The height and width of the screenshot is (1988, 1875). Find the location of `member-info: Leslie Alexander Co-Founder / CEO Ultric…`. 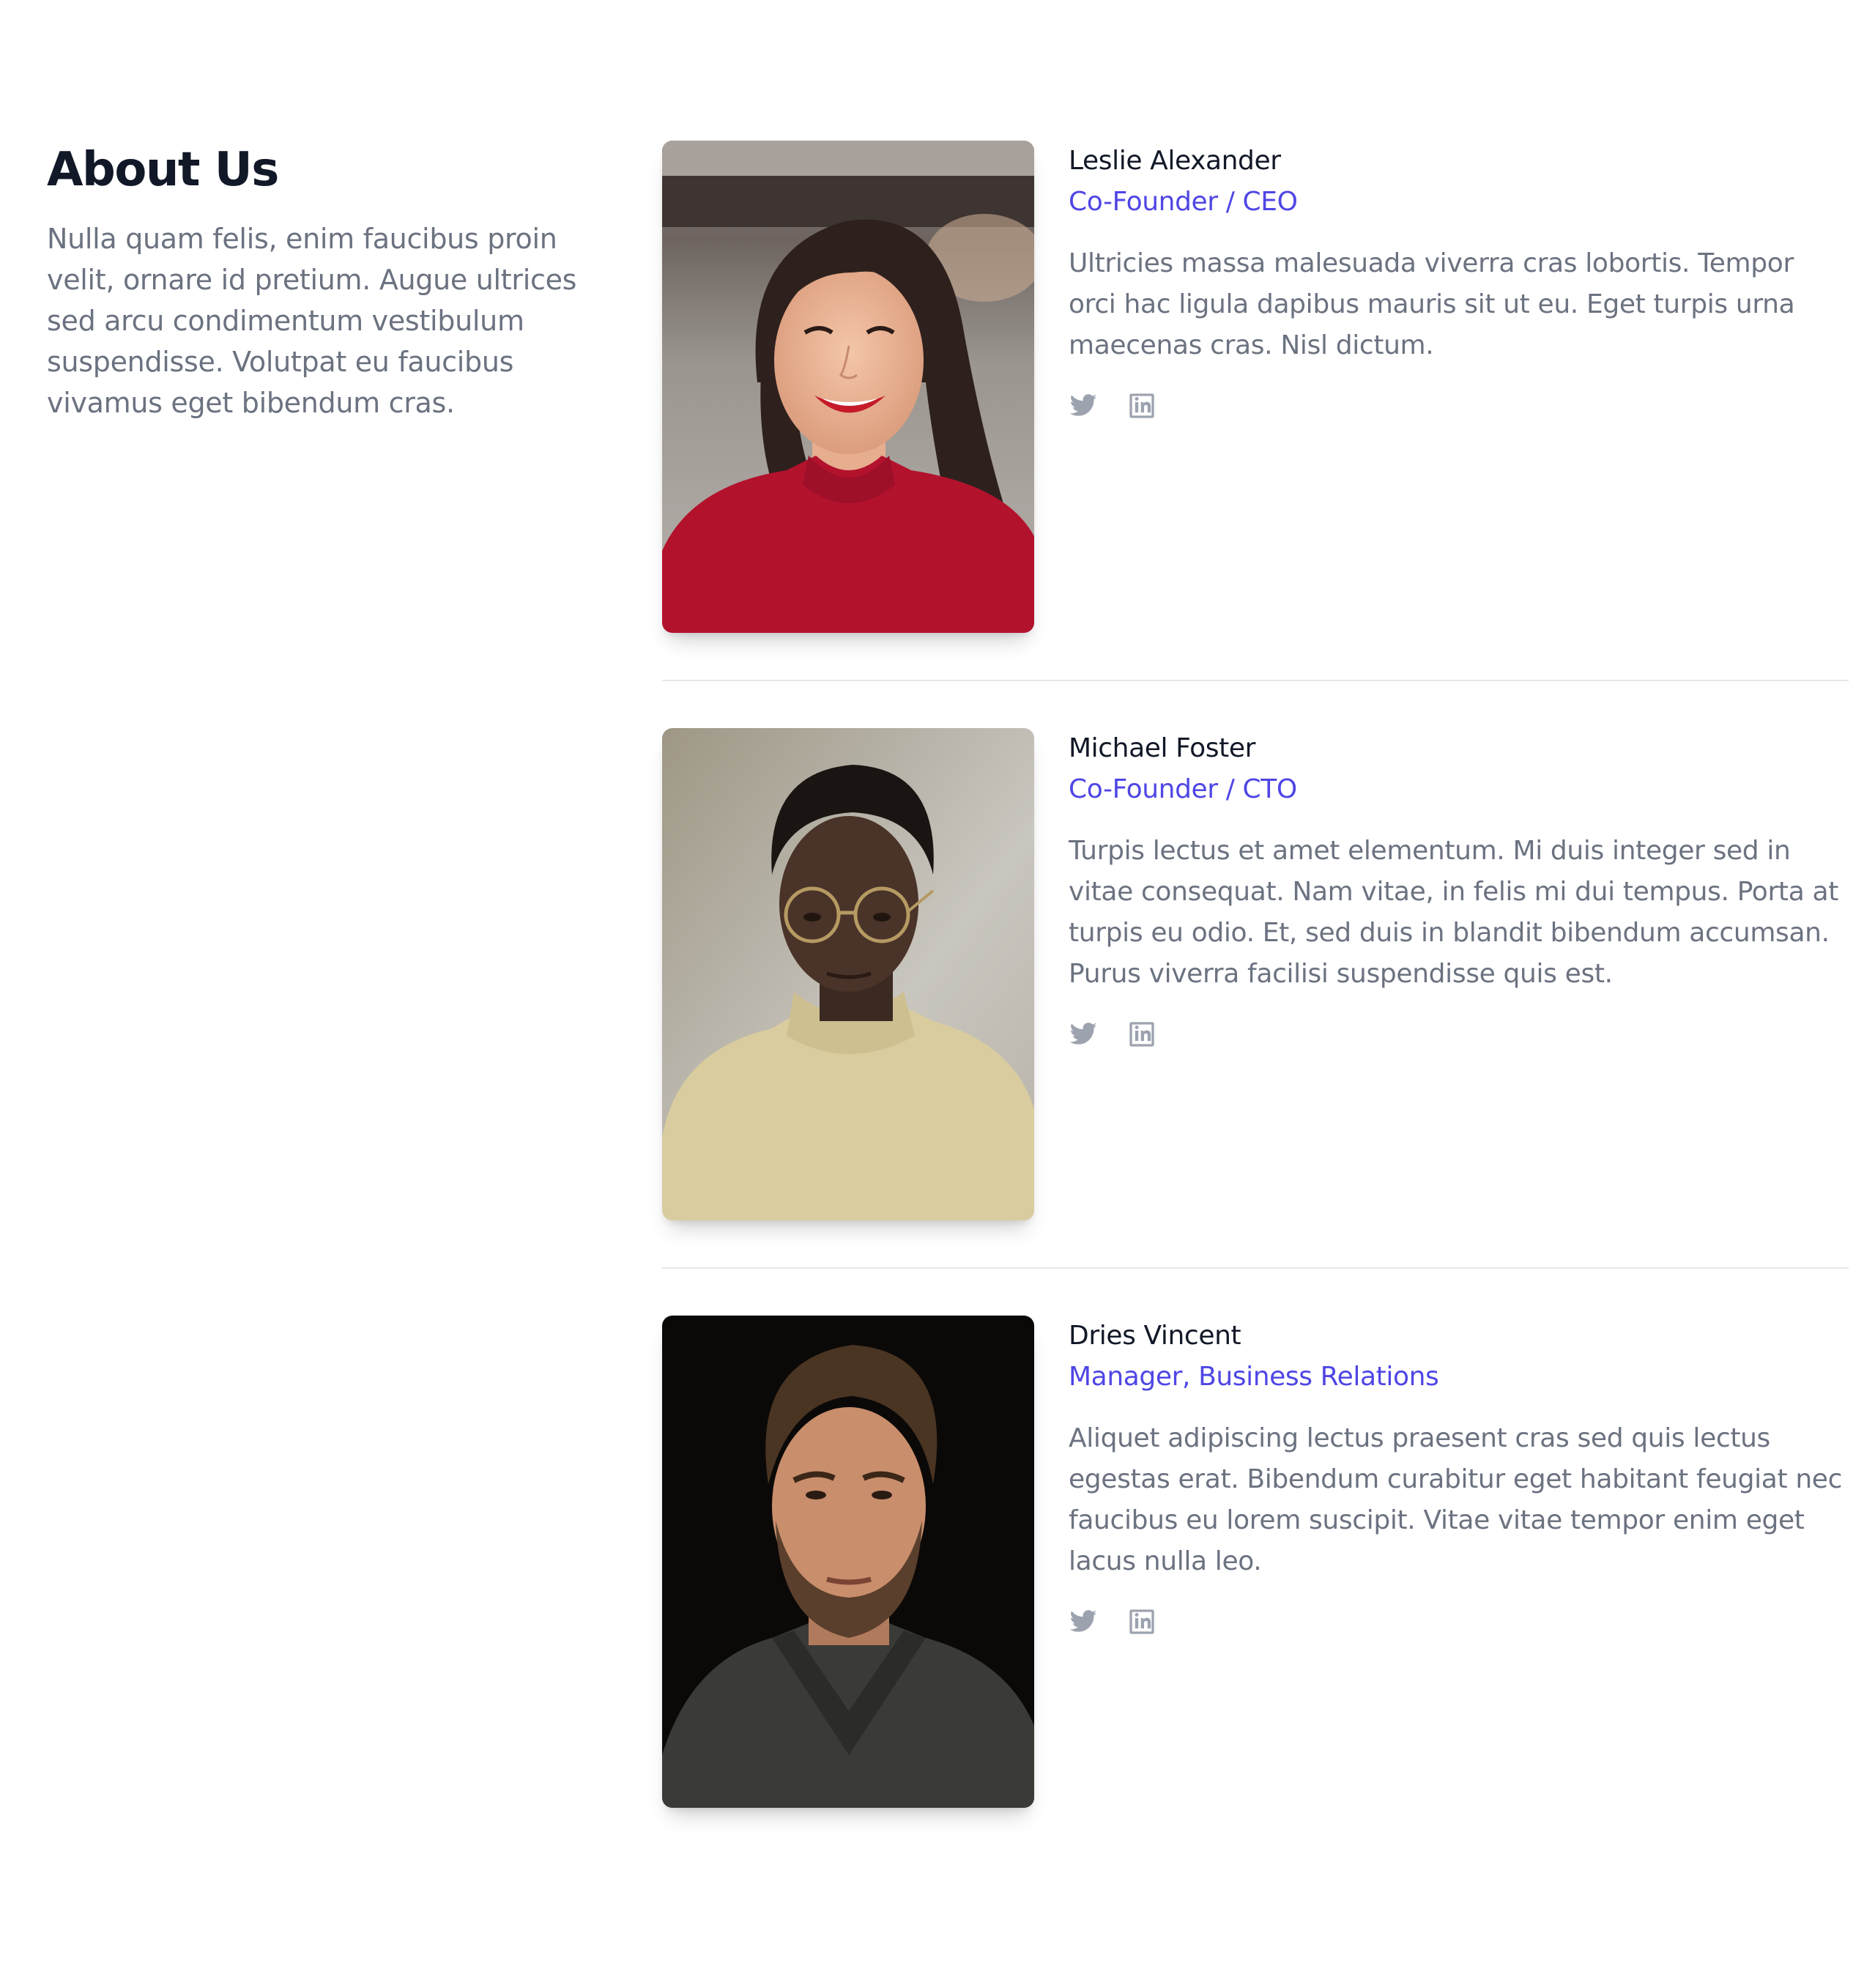

member-info: Leslie Alexander Co-Founder / CEO Ultric… is located at coordinates (1457, 280).